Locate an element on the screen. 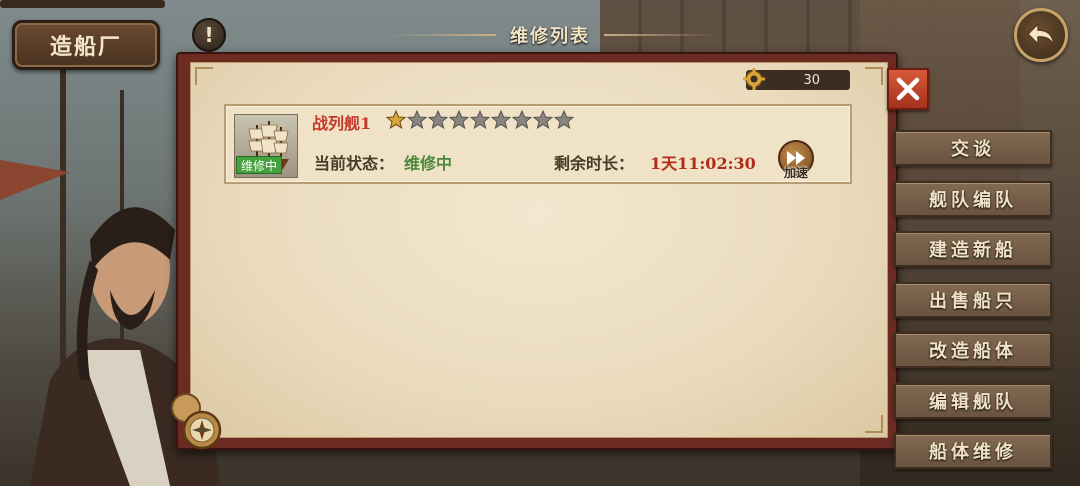 The image size is (1080, 486). close-icon is located at coordinates (908, 89).